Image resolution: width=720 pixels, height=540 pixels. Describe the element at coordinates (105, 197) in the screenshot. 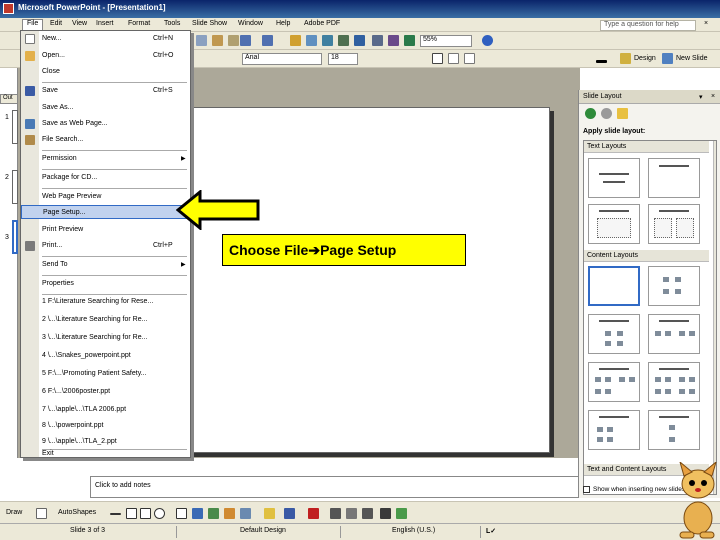

I see `menu-item-web-preview: Web Page Preview` at that location.